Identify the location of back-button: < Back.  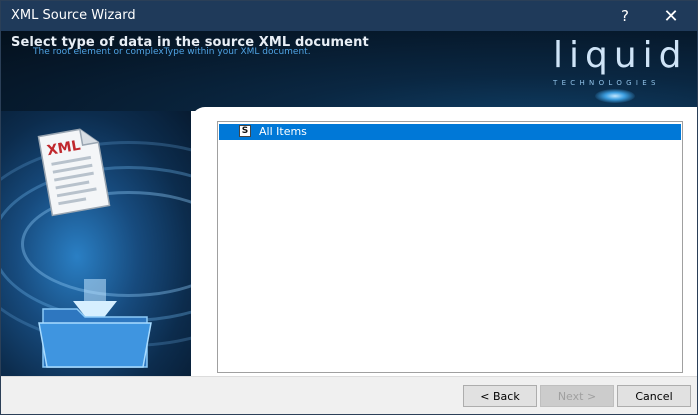
(500, 396).